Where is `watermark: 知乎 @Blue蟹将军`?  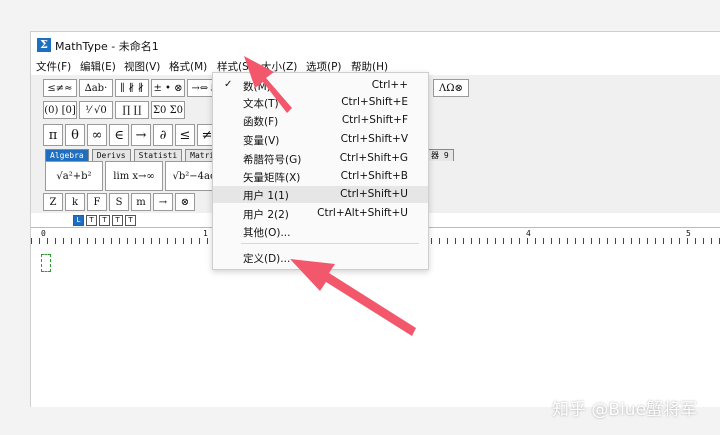
watermark: 知乎 @Blue蟹将军 is located at coordinates (625, 410).